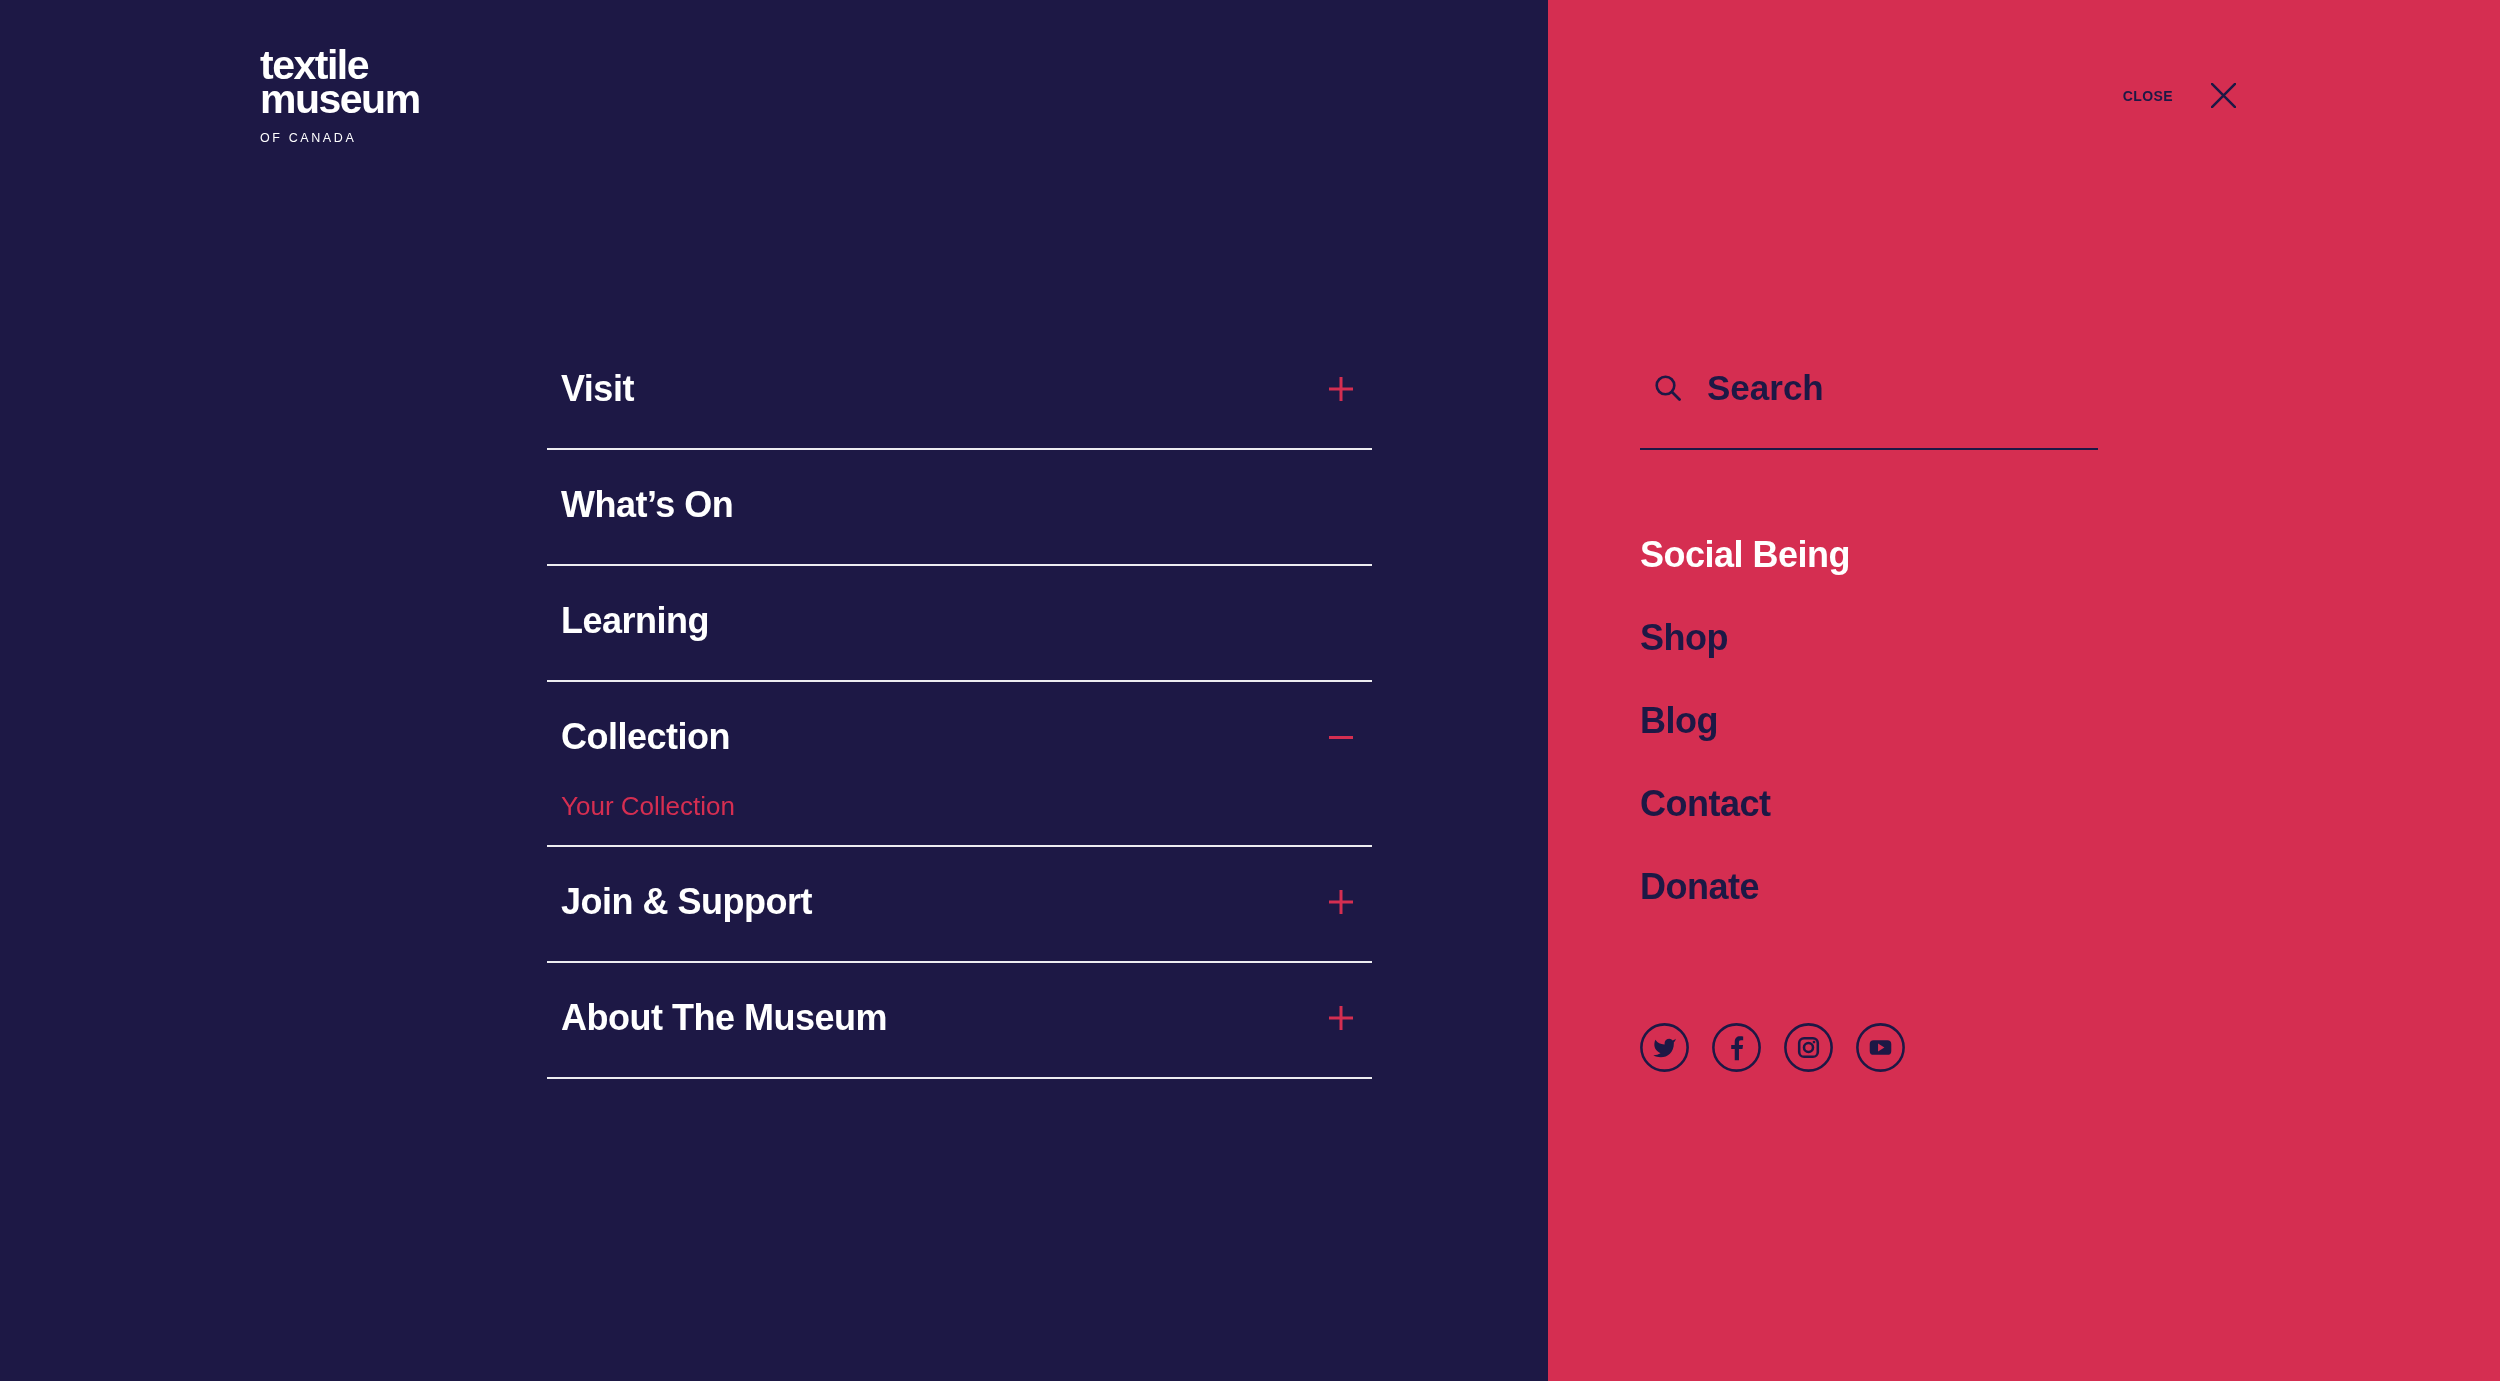  I want to click on menu-link: Collection, so click(645, 737).